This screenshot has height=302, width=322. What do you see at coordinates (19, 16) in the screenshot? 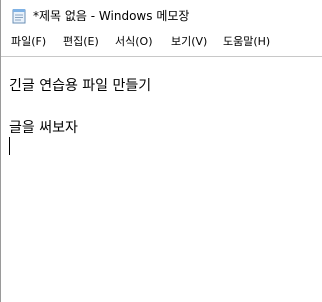
I see `notepad-icon` at bounding box center [19, 16].